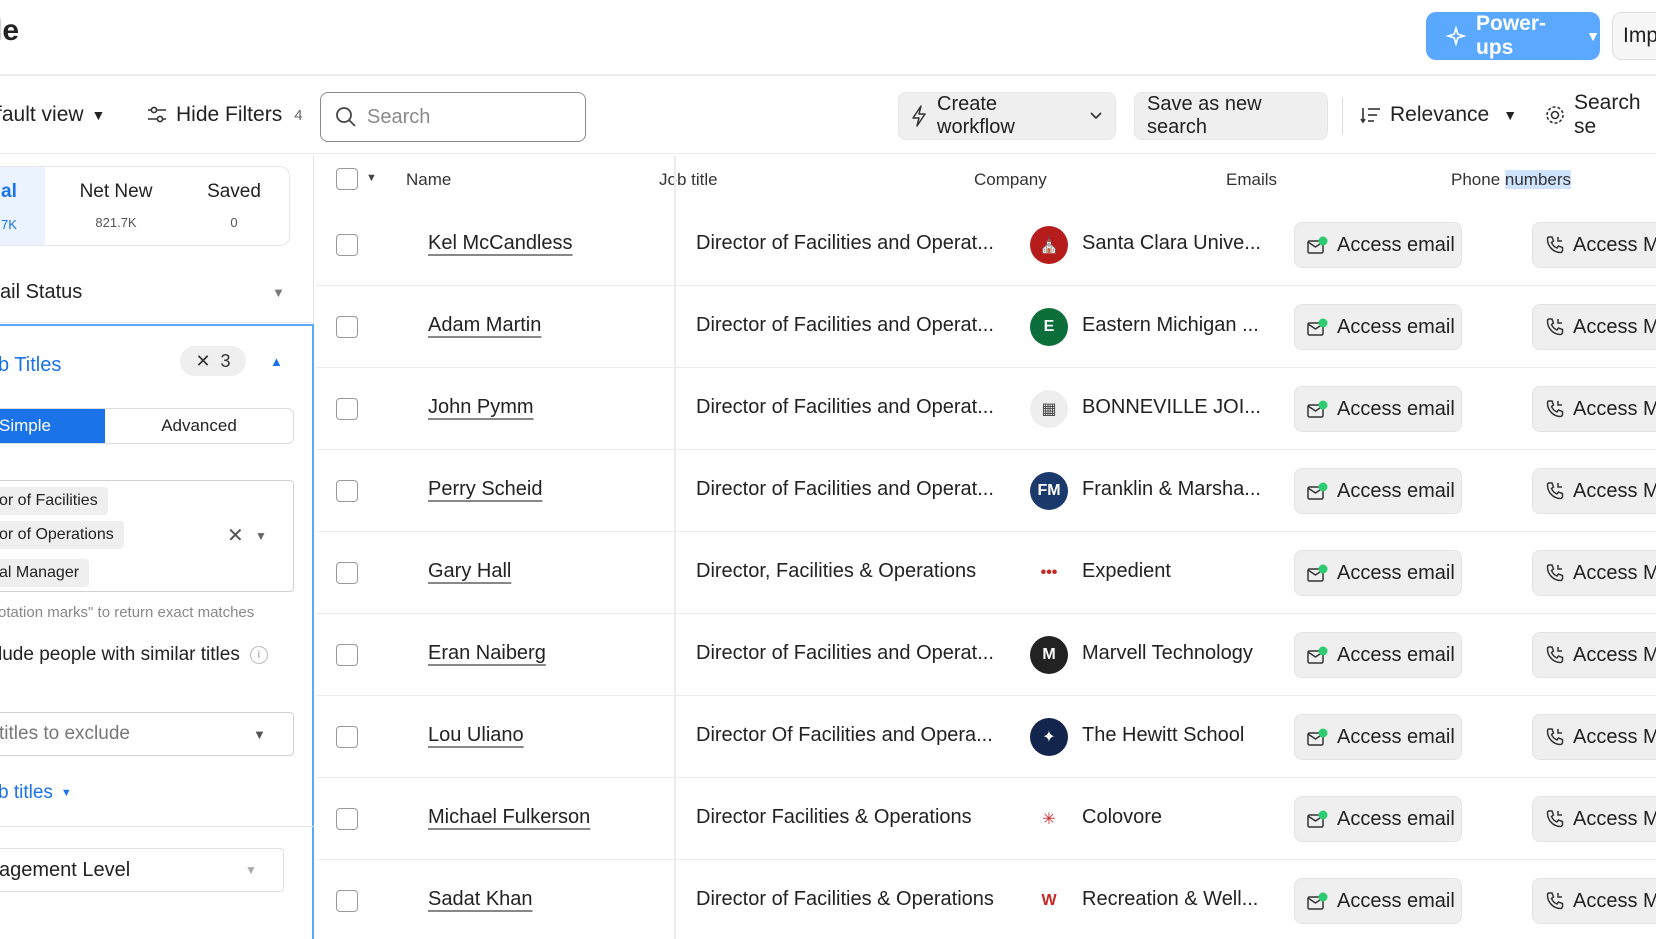 This screenshot has width=1656, height=939. Describe the element at coordinates (116, 191) in the screenshot. I see `tab-net-new-label: Net New` at that location.